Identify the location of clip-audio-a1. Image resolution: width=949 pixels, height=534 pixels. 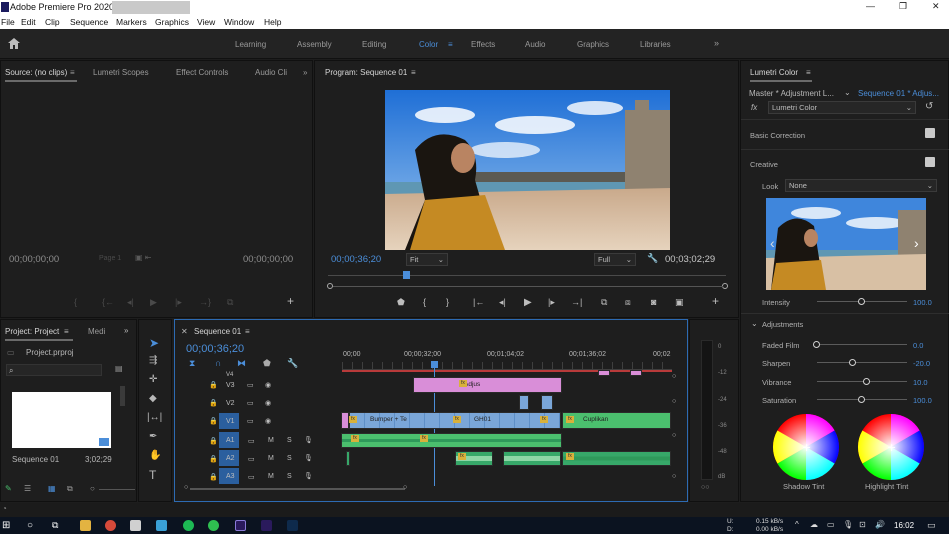
(451, 440).